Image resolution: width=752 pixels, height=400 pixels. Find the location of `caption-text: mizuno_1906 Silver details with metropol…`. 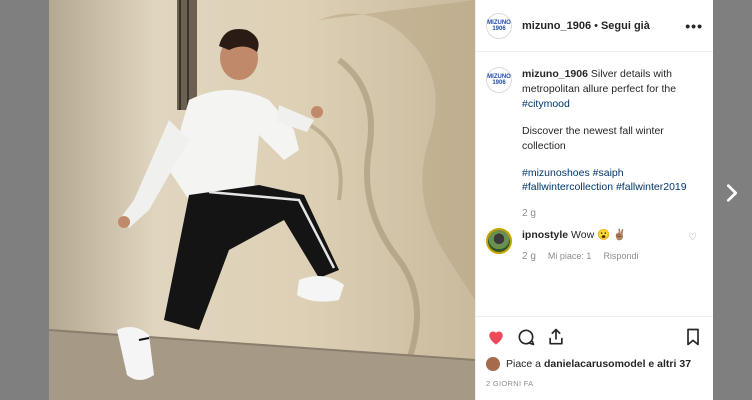

caption-text: mizuno_1906 Silver details with metropol… is located at coordinates (612, 144).